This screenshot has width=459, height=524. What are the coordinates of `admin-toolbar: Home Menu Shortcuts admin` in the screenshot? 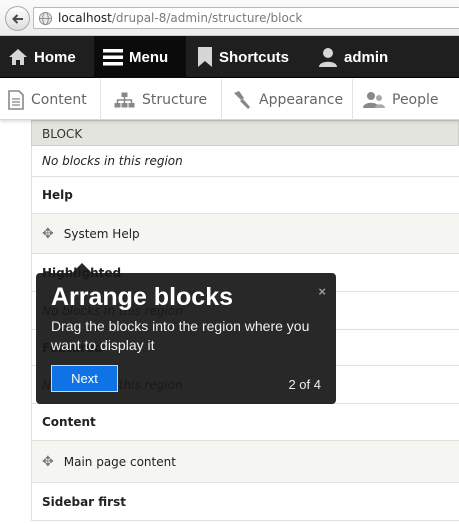 It's located at (229, 57).